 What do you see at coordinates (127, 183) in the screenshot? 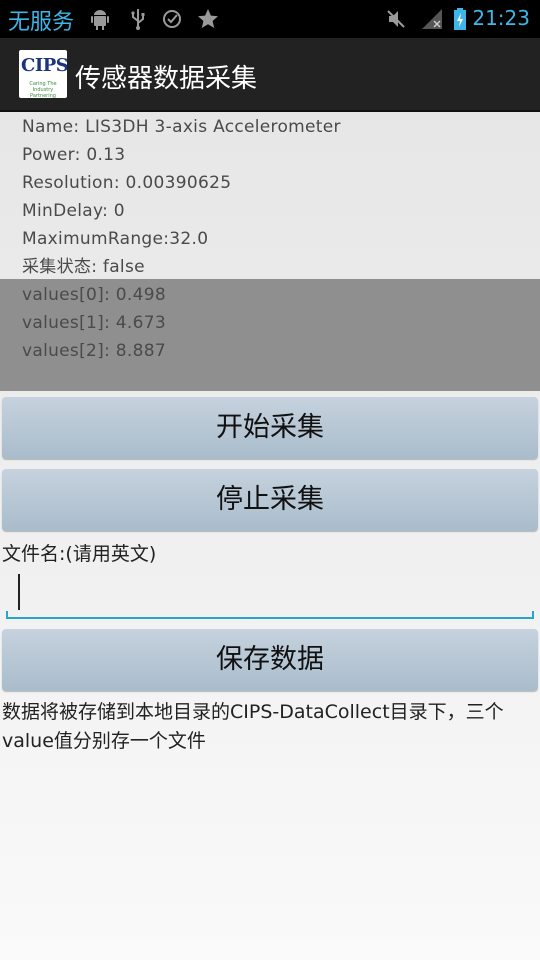
I see `sensor-resolution: Resolution: 0.00390625` at bounding box center [127, 183].